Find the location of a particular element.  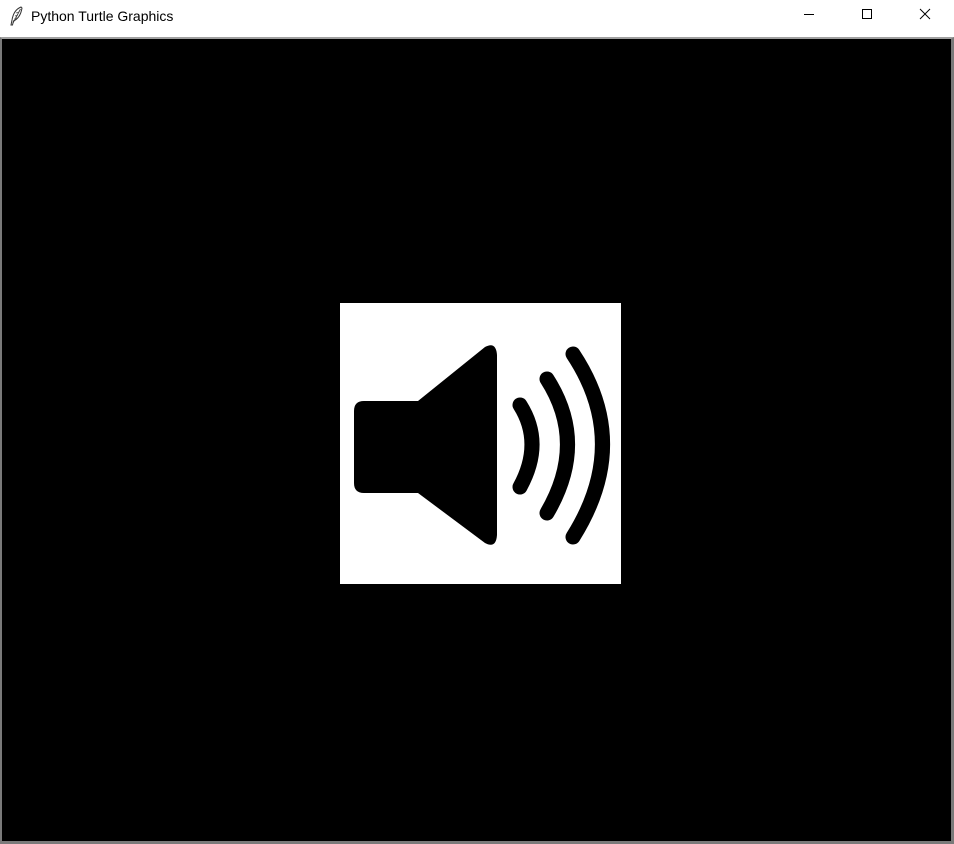

maximize-button is located at coordinates (867, 16).